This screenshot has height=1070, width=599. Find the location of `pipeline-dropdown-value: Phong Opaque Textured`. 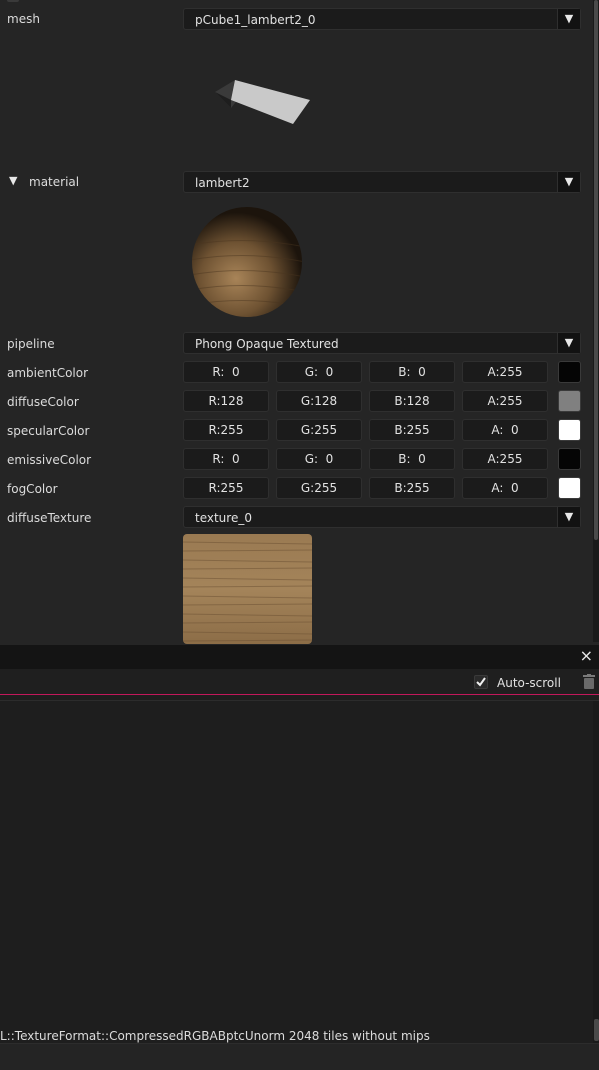

pipeline-dropdown-value: Phong Opaque Textured is located at coordinates (267, 344).